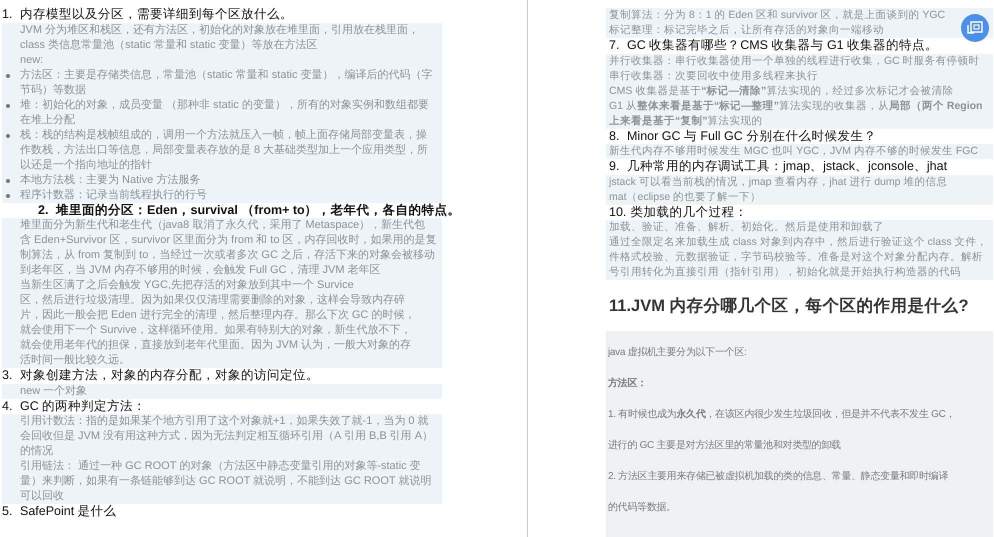 Image resolution: width=994 pixels, height=537 pixels. Describe the element at coordinates (628, 383) in the screenshot. I see `article-text-line: 方法区：` at that location.